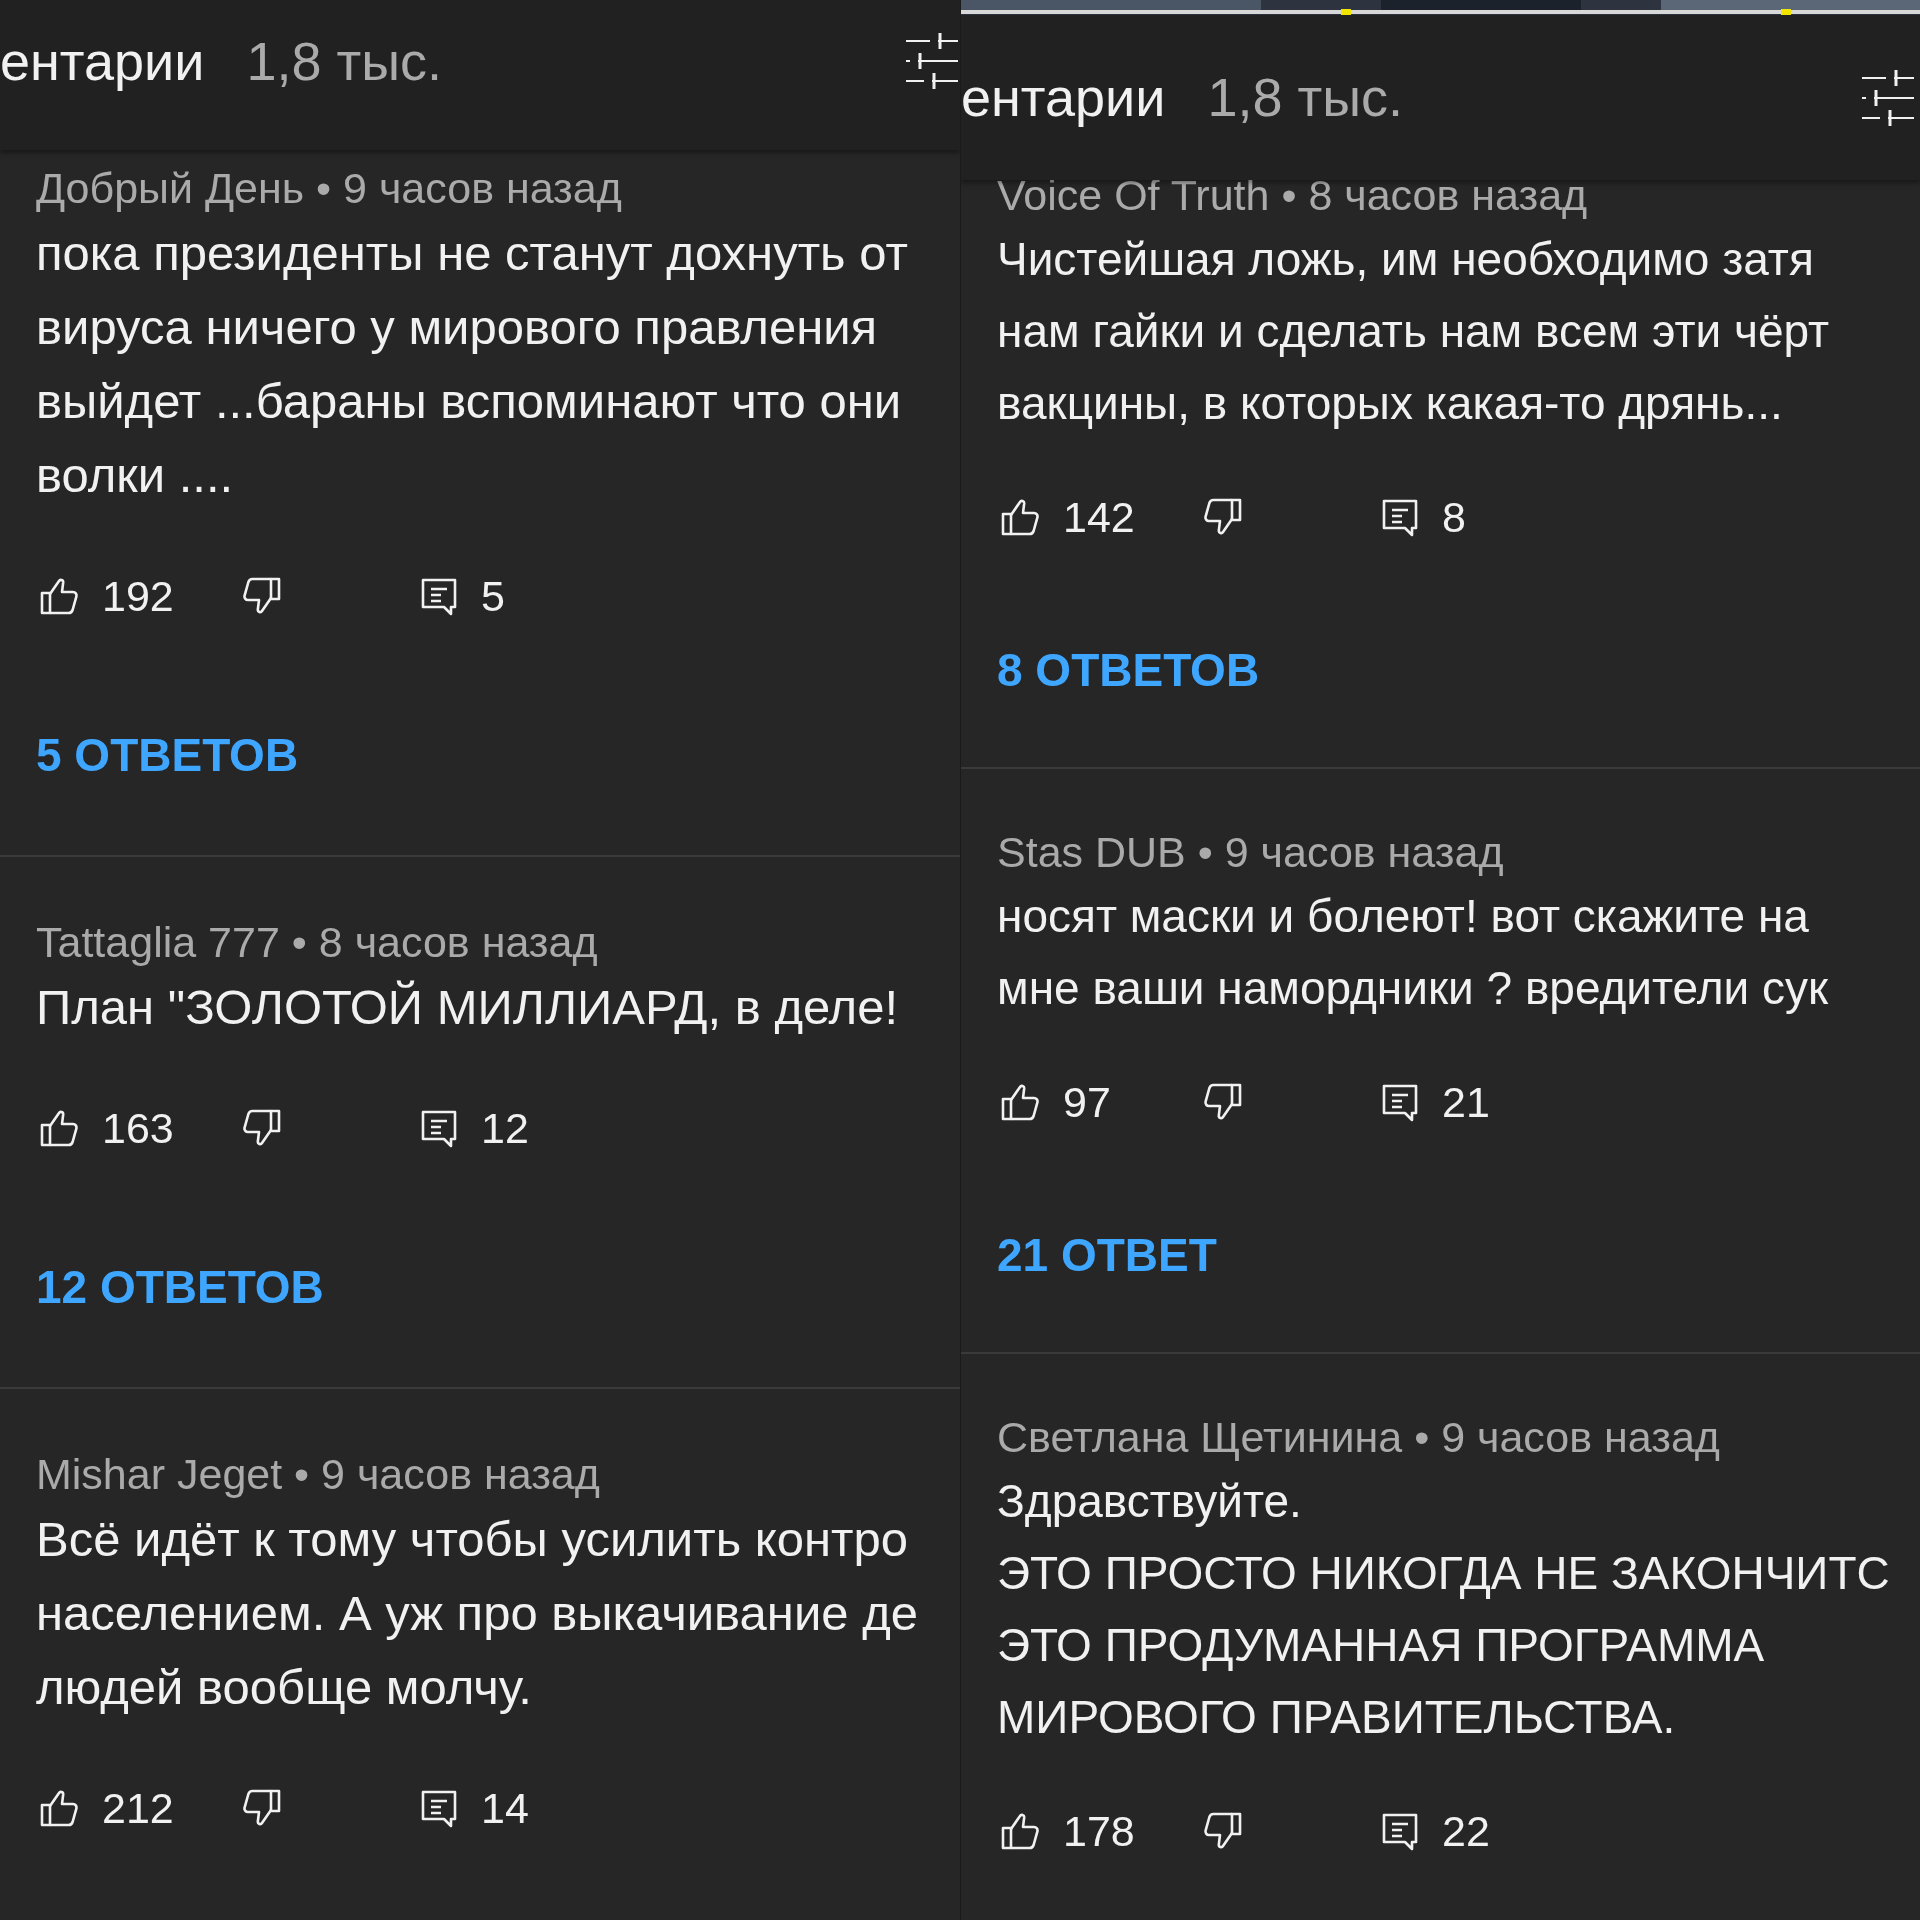  Describe the element at coordinates (317, 942) in the screenshot. I see `comment-meta: Tattaglia 777 • 8 часов назад` at that location.